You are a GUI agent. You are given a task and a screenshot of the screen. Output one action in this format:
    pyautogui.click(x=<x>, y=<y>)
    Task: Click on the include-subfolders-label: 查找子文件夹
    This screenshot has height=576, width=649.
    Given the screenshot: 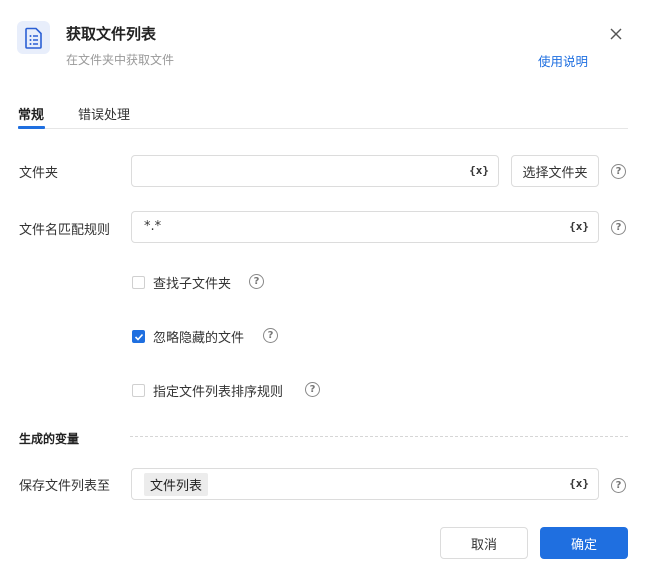 What is the action you would take?
    pyautogui.click(x=192, y=284)
    